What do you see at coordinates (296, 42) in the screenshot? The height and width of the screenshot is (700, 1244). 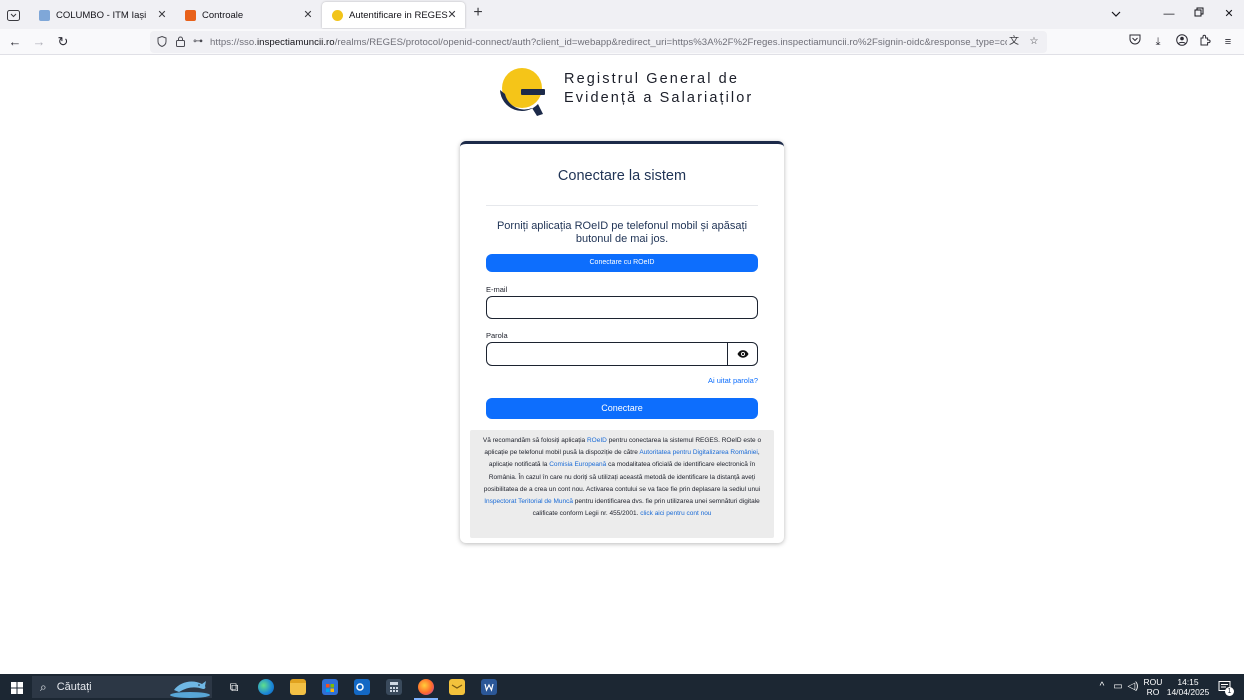 I see `url-domain: inspectiamuncii.ro` at bounding box center [296, 42].